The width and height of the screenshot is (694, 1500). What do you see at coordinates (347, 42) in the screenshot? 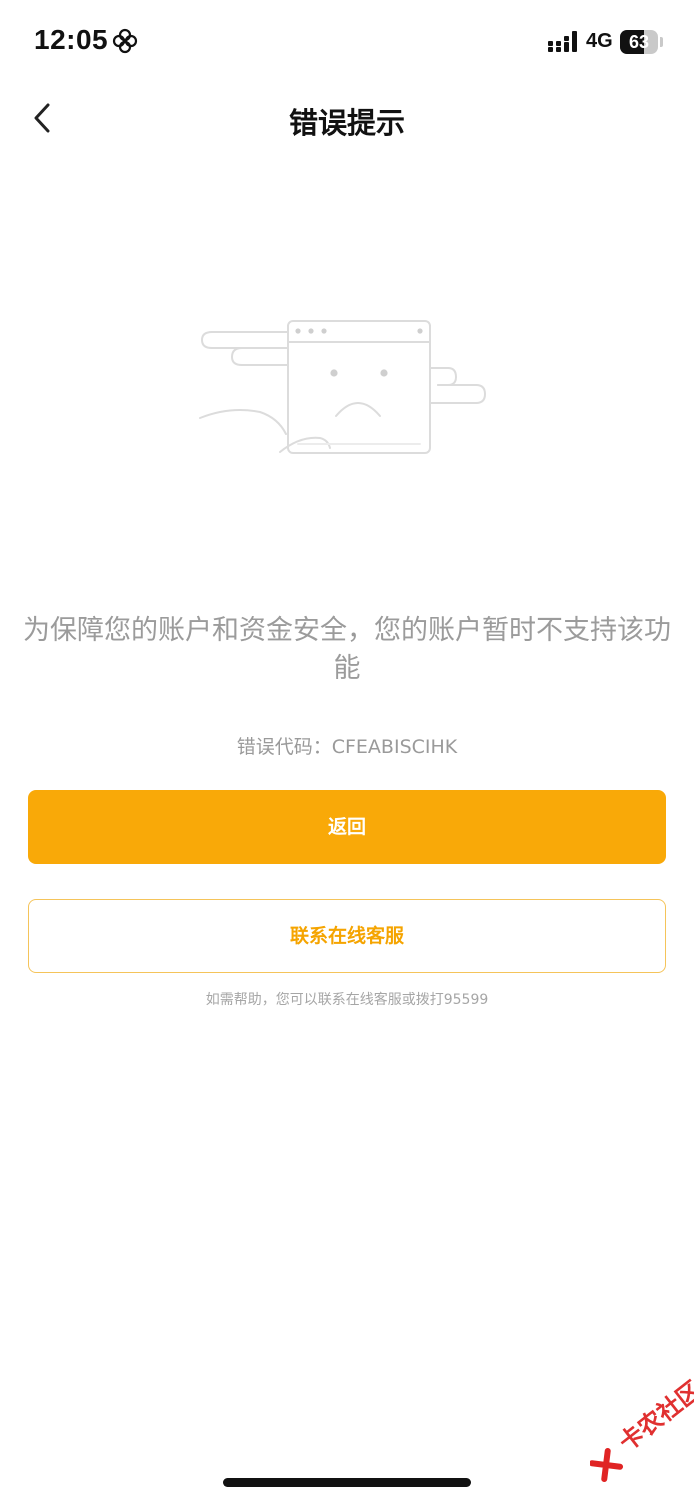
I see `status-bar: 12:05 4G 63` at bounding box center [347, 42].